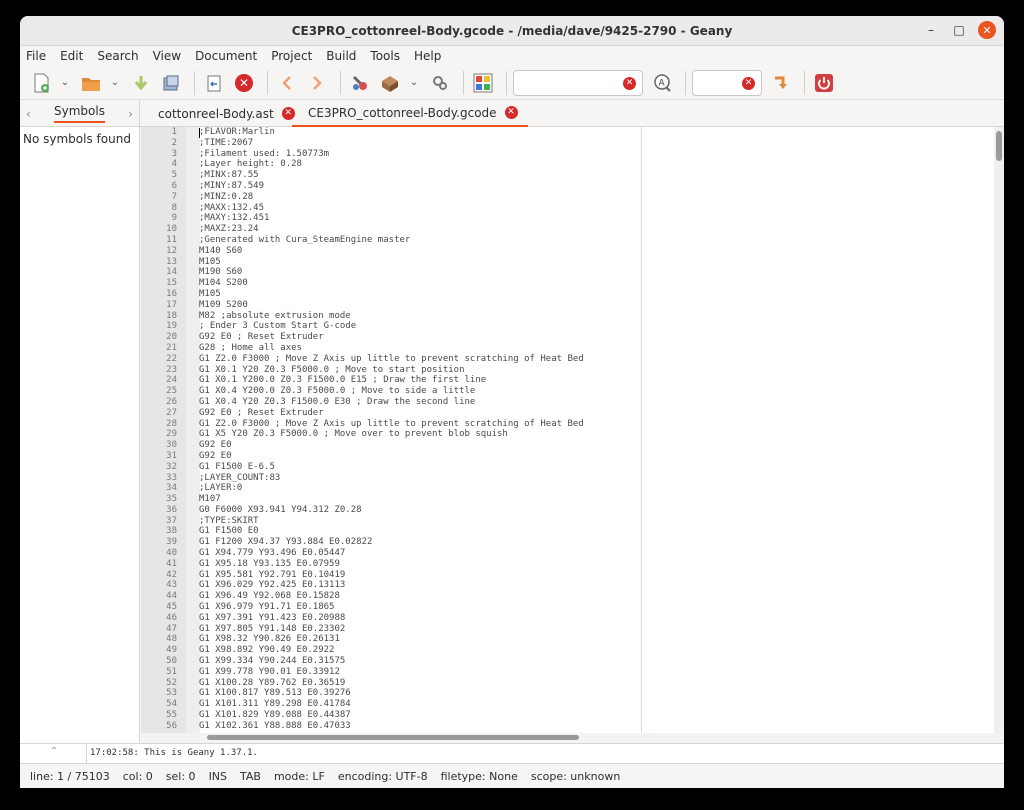 The image size is (1024, 810). I want to click on doc-tab-gcode: CE3PRO_cottonreel-Body.gcode ✕, so click(410, 113).